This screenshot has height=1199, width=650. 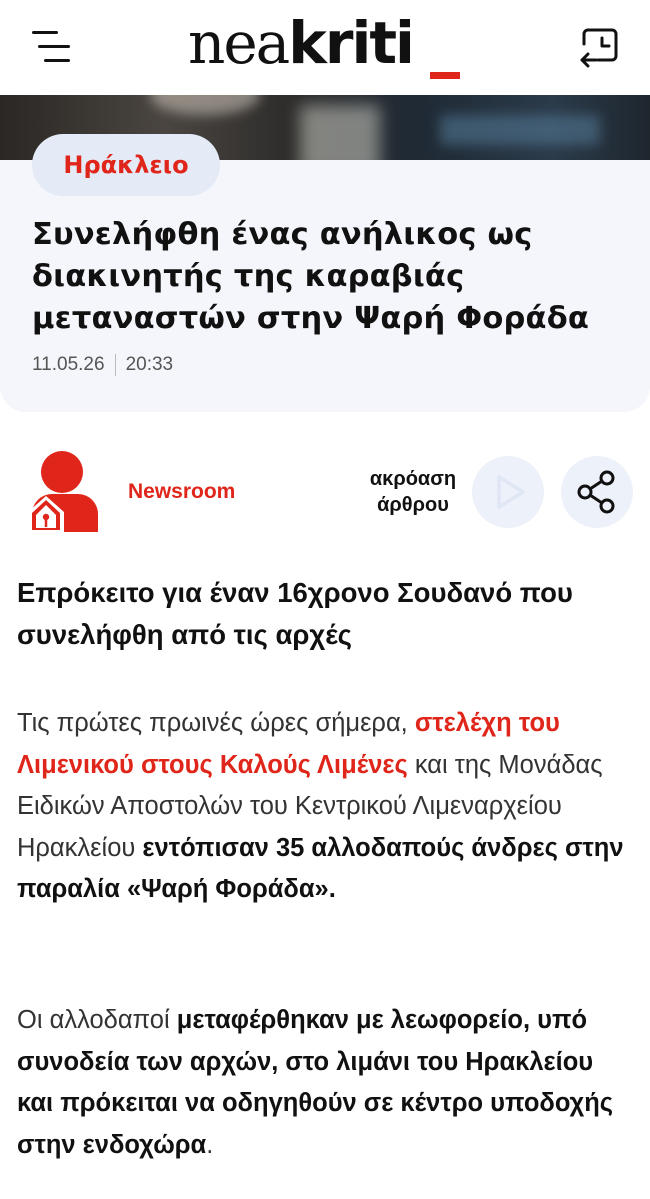 I want to click on menu-button, so click(x=51, y=46).